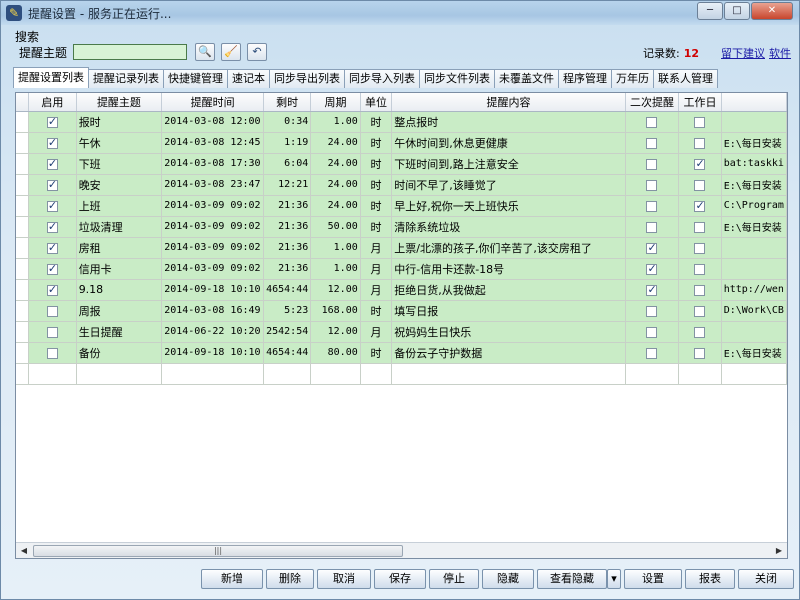 This screenshot has width=800, height=600. I want to click on content-cell: 午休时间到,休息更健康, so click(508, 143).